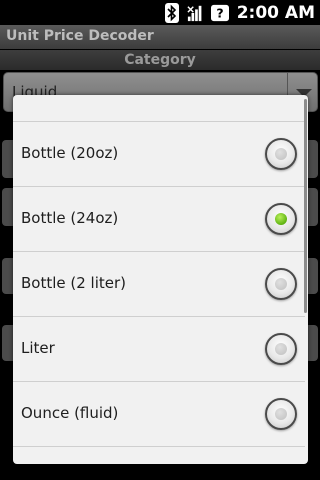 This screenshot has width=320, height=480. What do you see at coordinates (160, 37) in the screenshot?
I see `app-title-bar: Unit Price Decoder` at bounding box center [160, 37].